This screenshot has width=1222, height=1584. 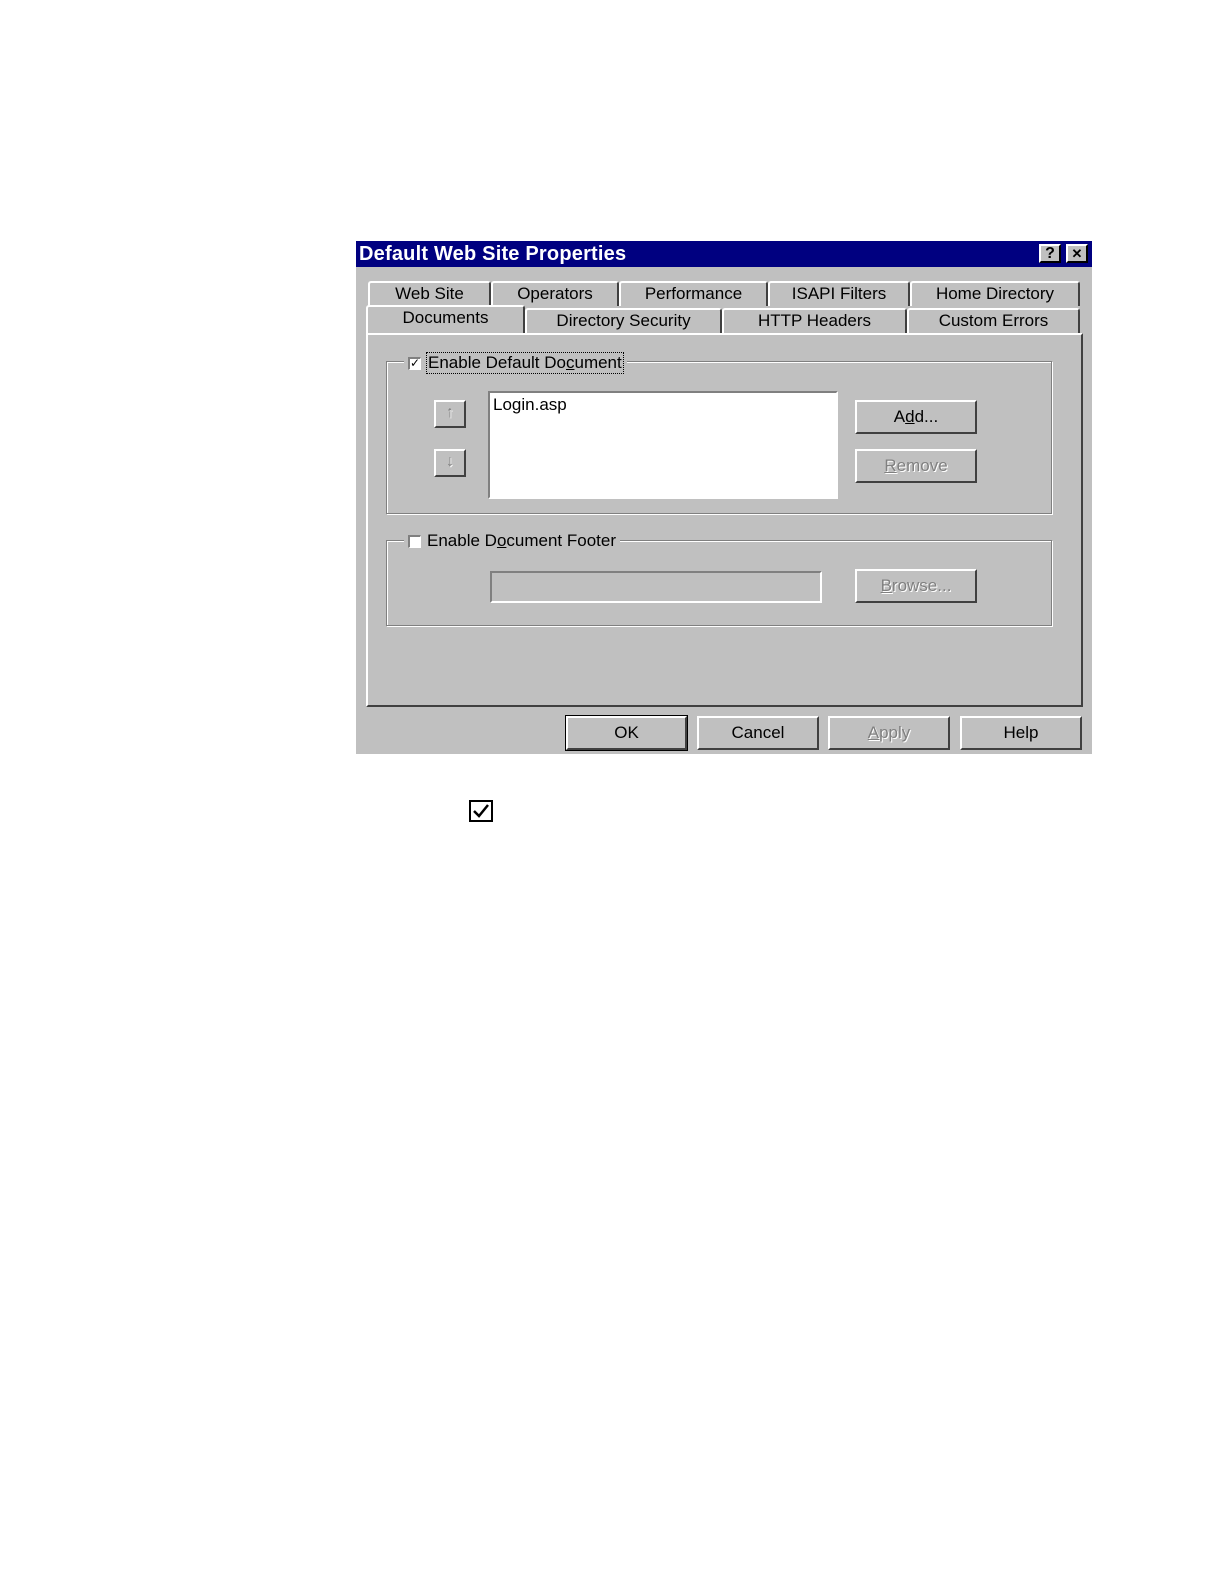 I want to click on window-title: Default Web Site Properties, so click(x=493, y=254).